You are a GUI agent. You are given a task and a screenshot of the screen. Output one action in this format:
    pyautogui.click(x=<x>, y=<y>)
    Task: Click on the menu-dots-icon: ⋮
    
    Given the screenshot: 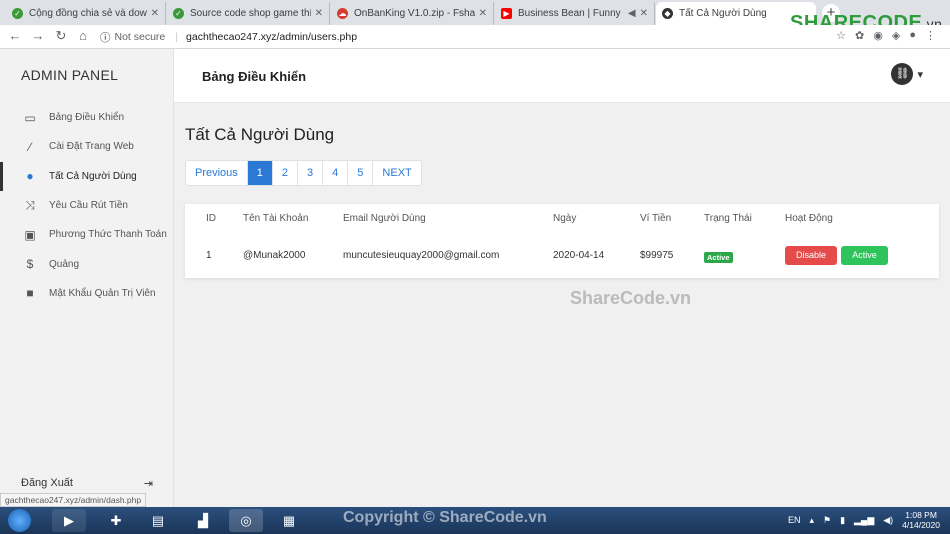 What is the action you would take?
    pyautogui.click(x=930, y=35)
    